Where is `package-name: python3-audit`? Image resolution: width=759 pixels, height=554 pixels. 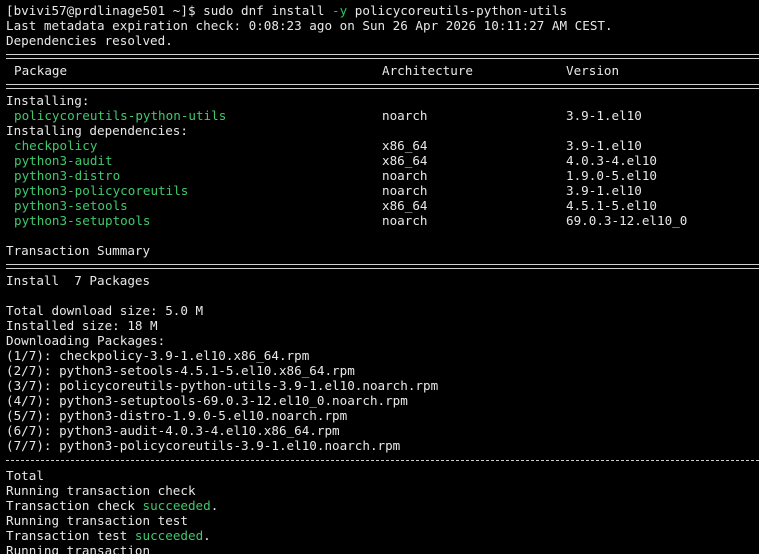 package-name: python3-audit is located at coordinates (63, 160).